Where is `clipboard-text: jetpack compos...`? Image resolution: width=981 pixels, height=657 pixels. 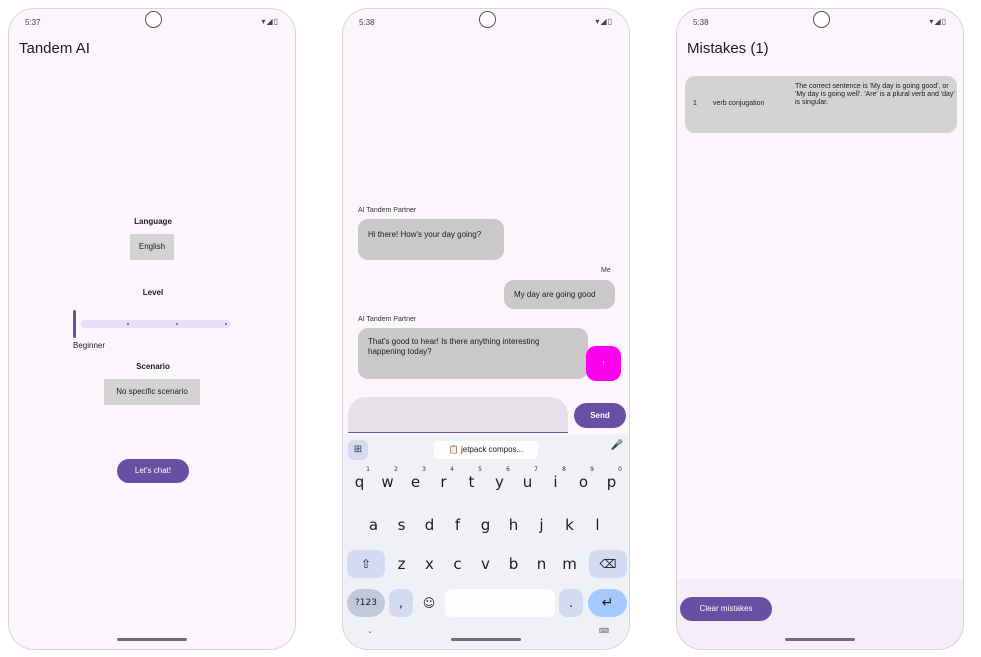
clipboard-text: jetpack compos... is located at coordinates (492, 449).